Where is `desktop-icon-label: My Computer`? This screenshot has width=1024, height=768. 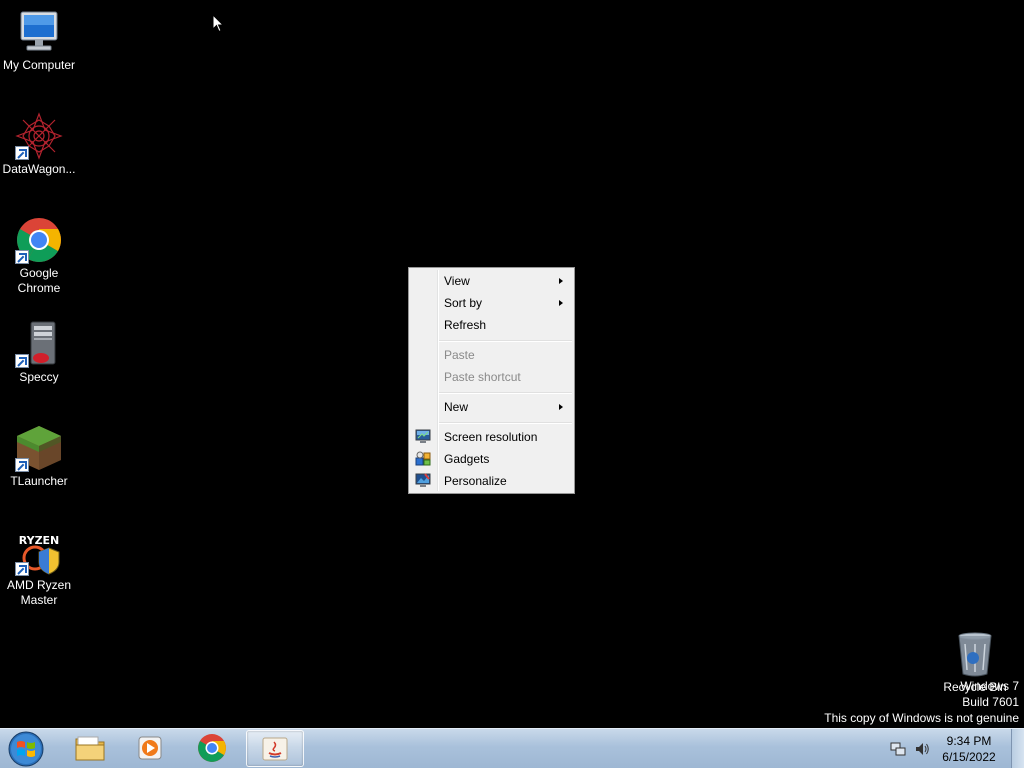 desktop-icon-label: My Computer is located at coordinates (39, 65).